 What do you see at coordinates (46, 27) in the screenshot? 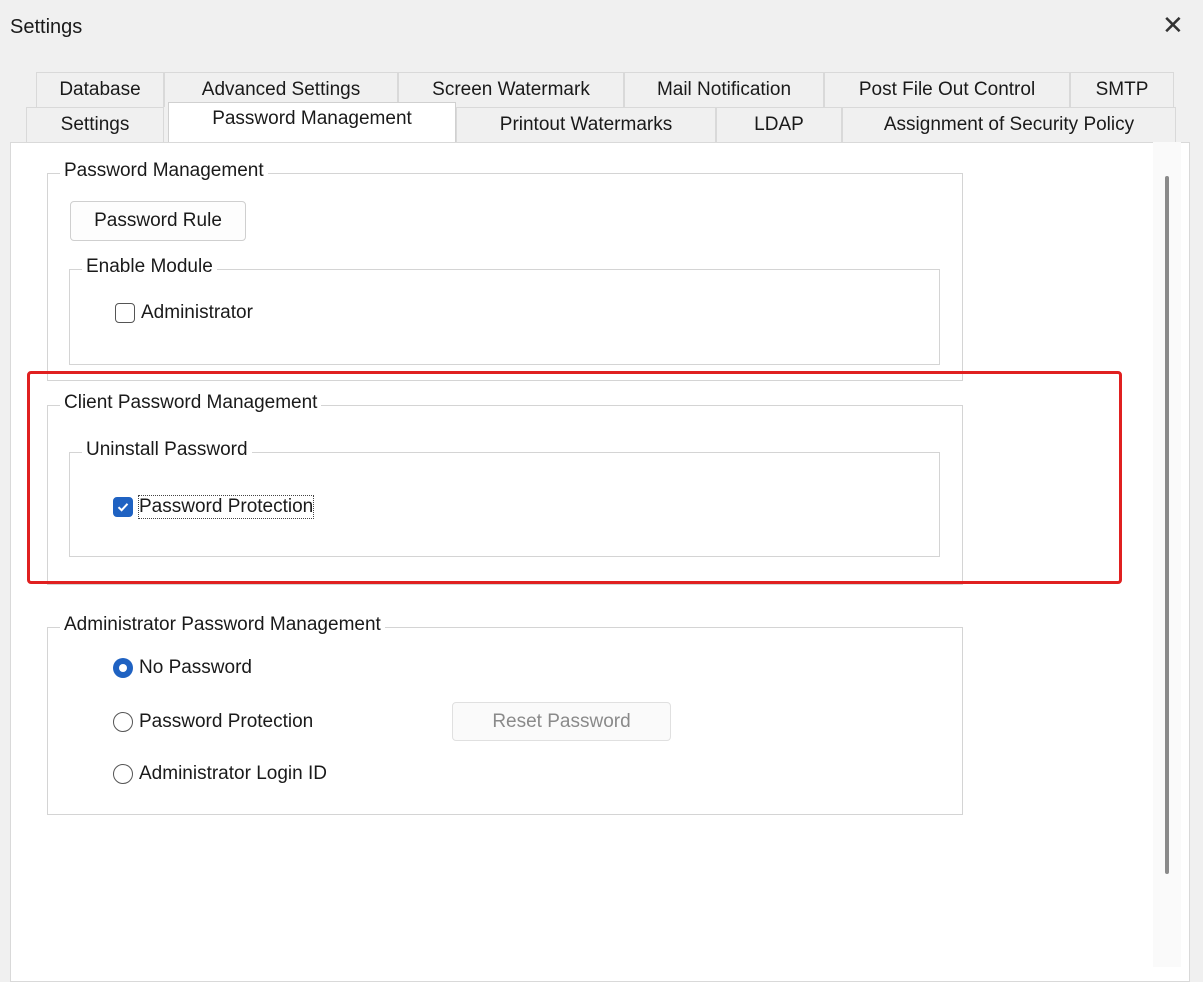
I see `window-title: Settings` at bounding box center [46, 27].